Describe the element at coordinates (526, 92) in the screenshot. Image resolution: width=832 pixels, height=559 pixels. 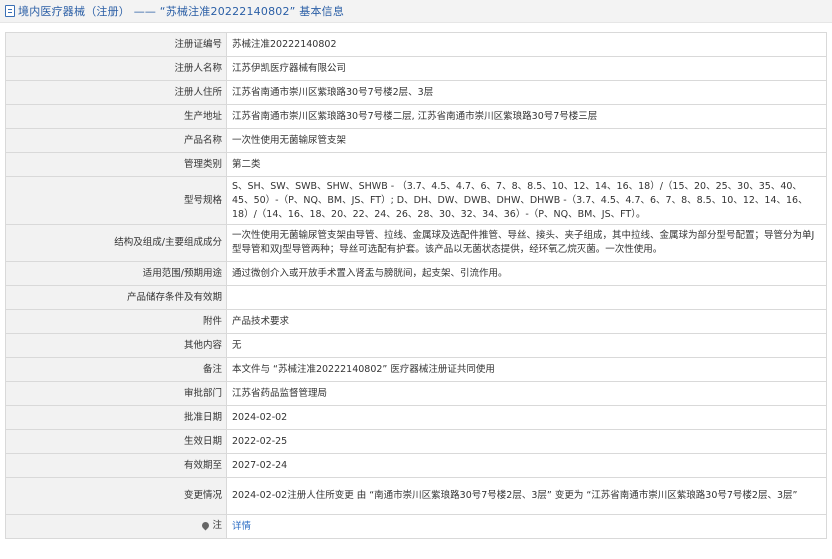
I see `row-value: 江苏省南通市崇川区紫琅路30号7号楼2层、3层` at that location.